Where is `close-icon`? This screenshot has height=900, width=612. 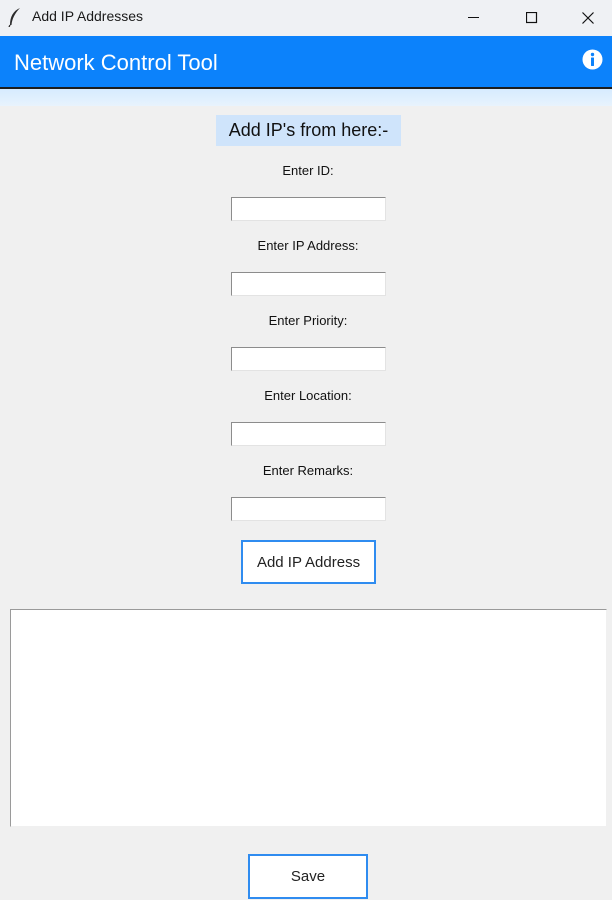
close-icon is located at coordinates (588, 18).